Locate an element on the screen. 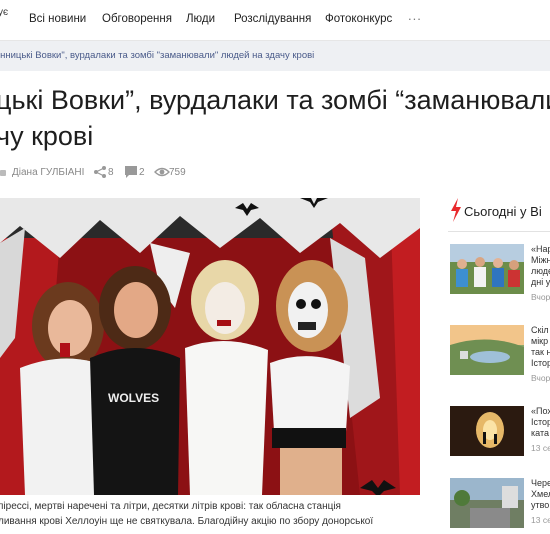 This screenshot has width=550, height=534. share-count: 8 is located at coordinates (111, 172).